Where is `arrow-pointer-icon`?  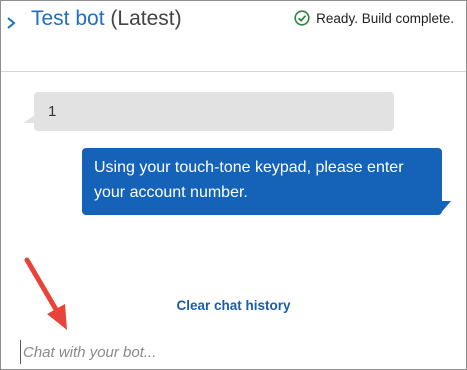 arrow-pointer-icon is located at coordinates (45, 293).